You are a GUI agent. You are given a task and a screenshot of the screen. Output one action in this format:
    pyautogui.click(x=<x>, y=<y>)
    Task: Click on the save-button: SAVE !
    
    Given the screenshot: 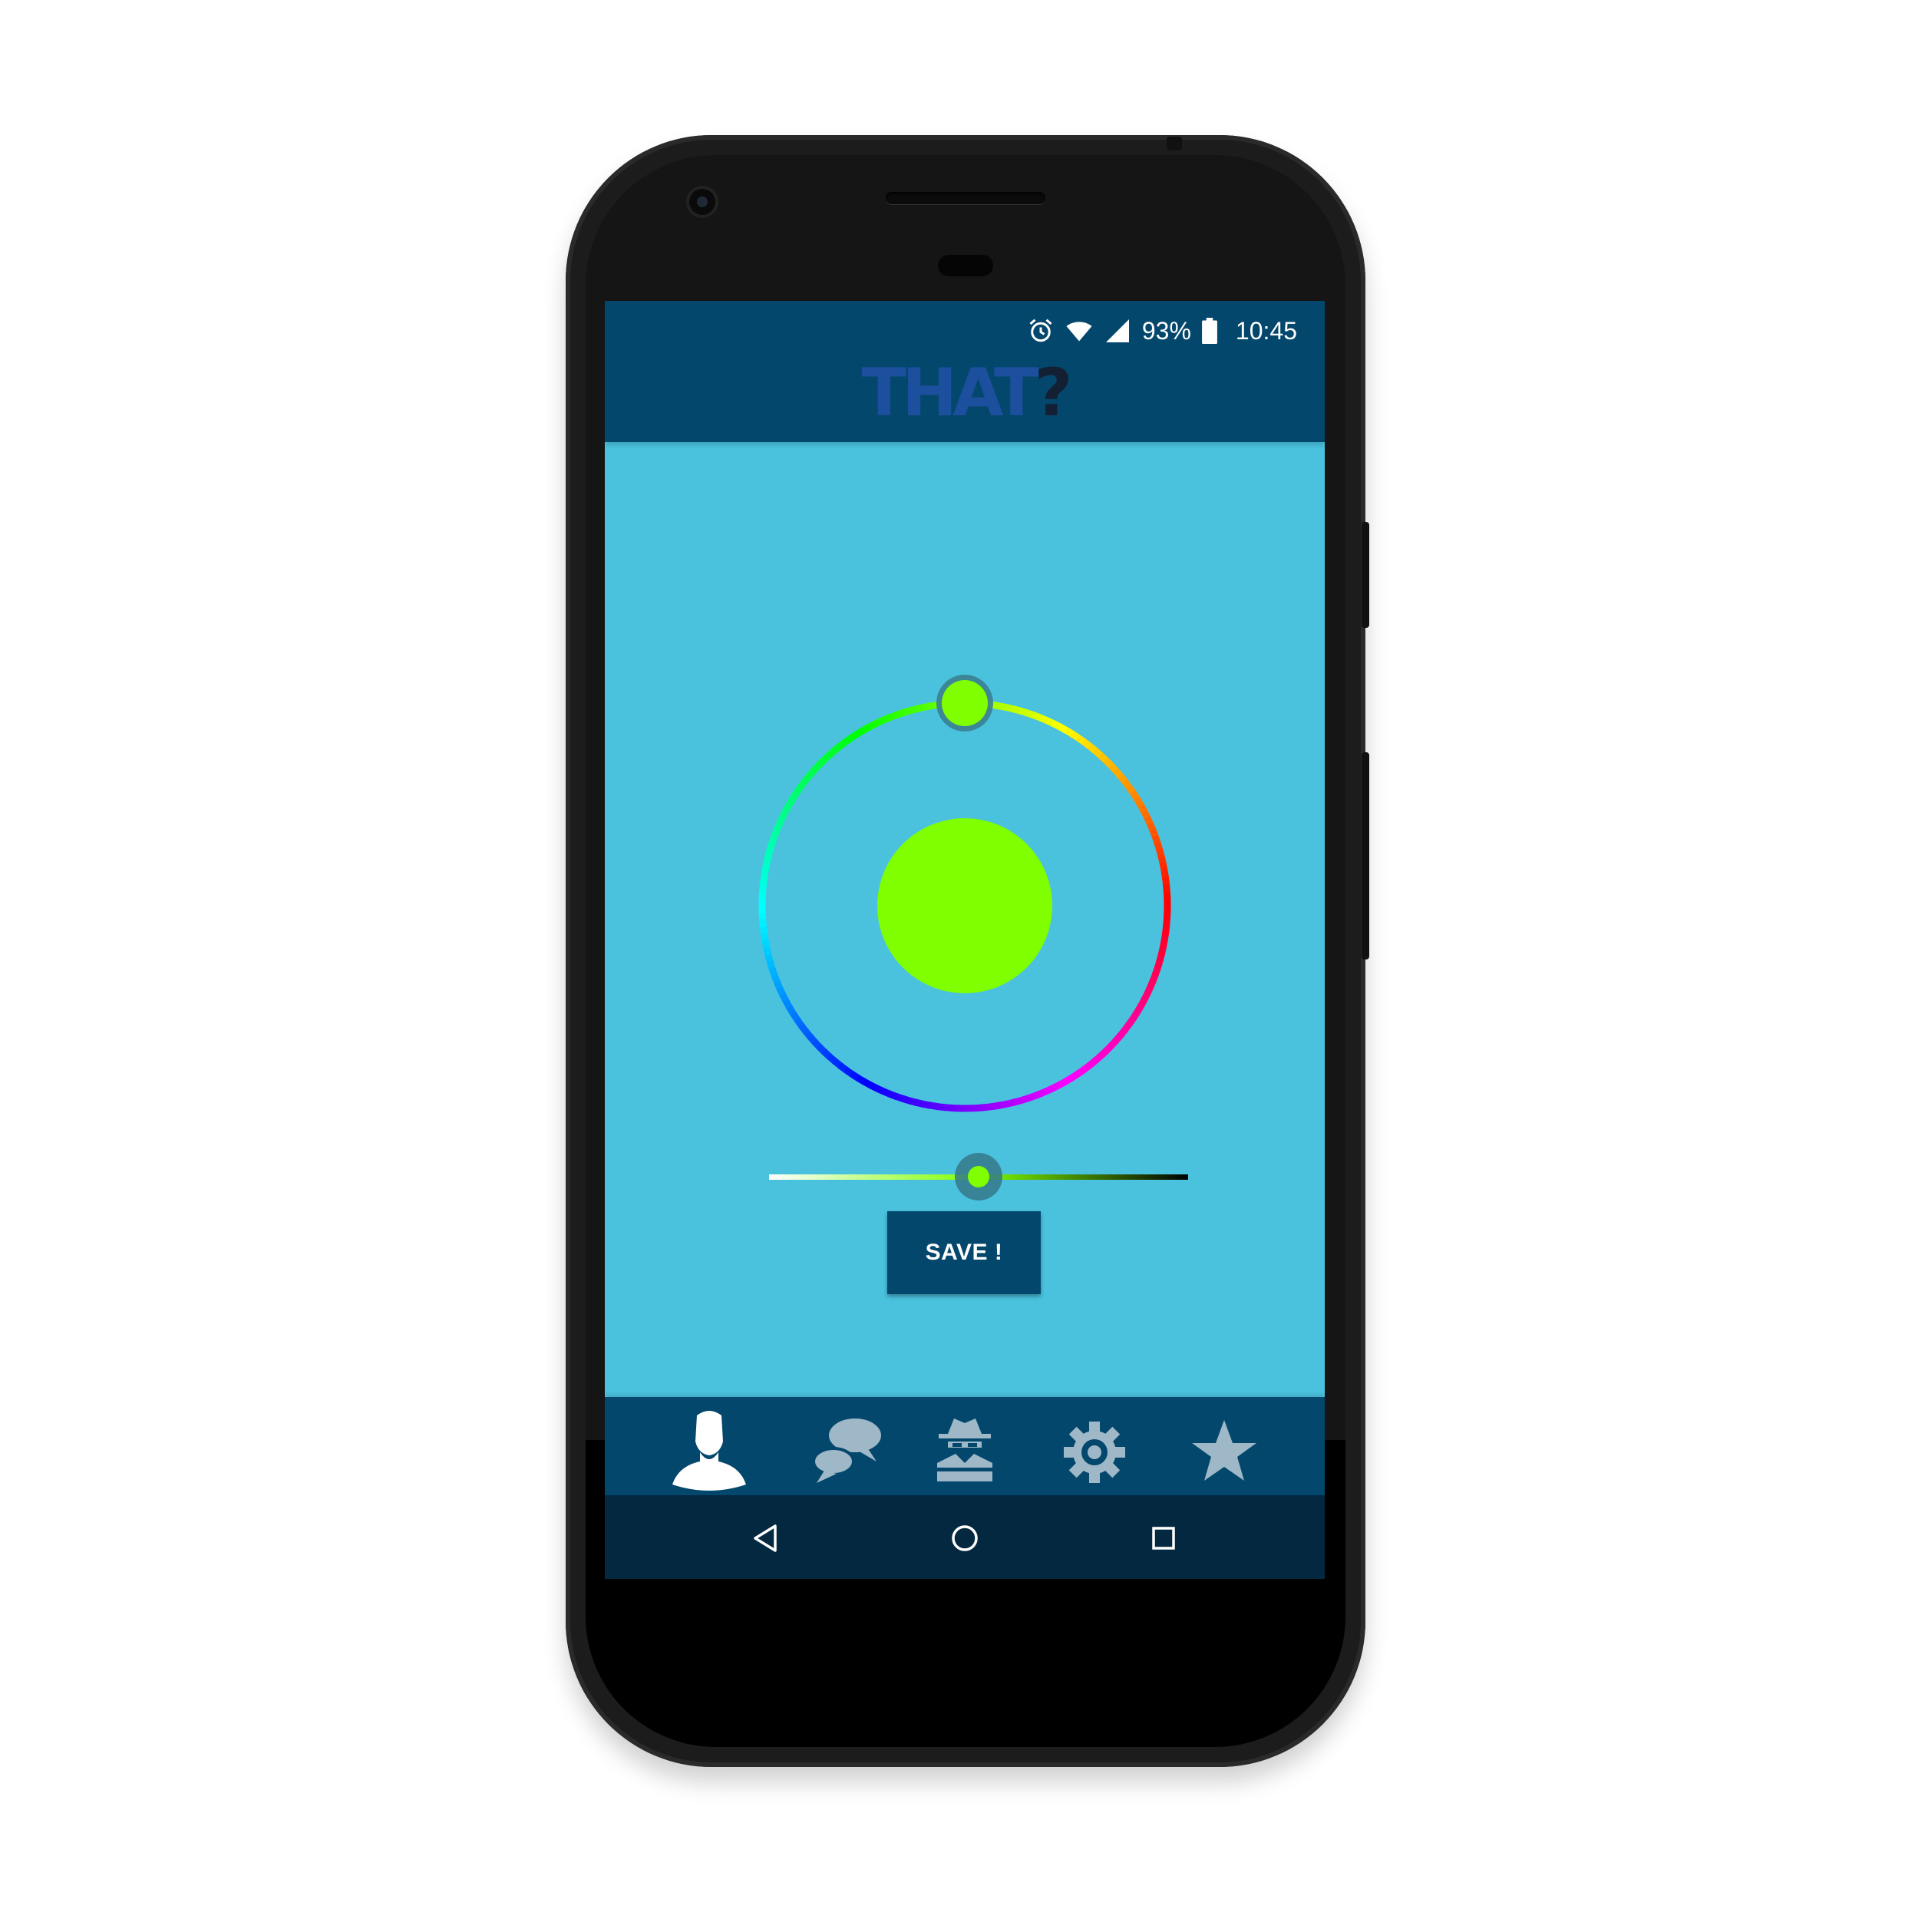 What is the action you would take?
    pyautogui.click(x=964, y=1252)
    